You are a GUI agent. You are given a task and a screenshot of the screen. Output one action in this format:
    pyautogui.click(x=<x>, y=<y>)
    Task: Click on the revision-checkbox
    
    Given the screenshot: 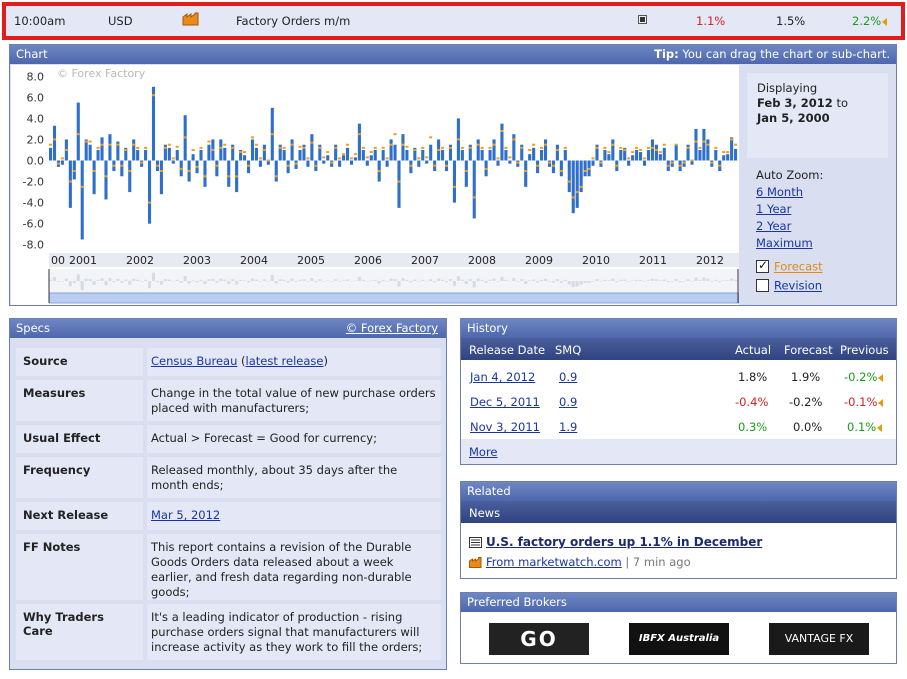 What is the action you would take?
    pyautogui.click(x=762, y=285)
    